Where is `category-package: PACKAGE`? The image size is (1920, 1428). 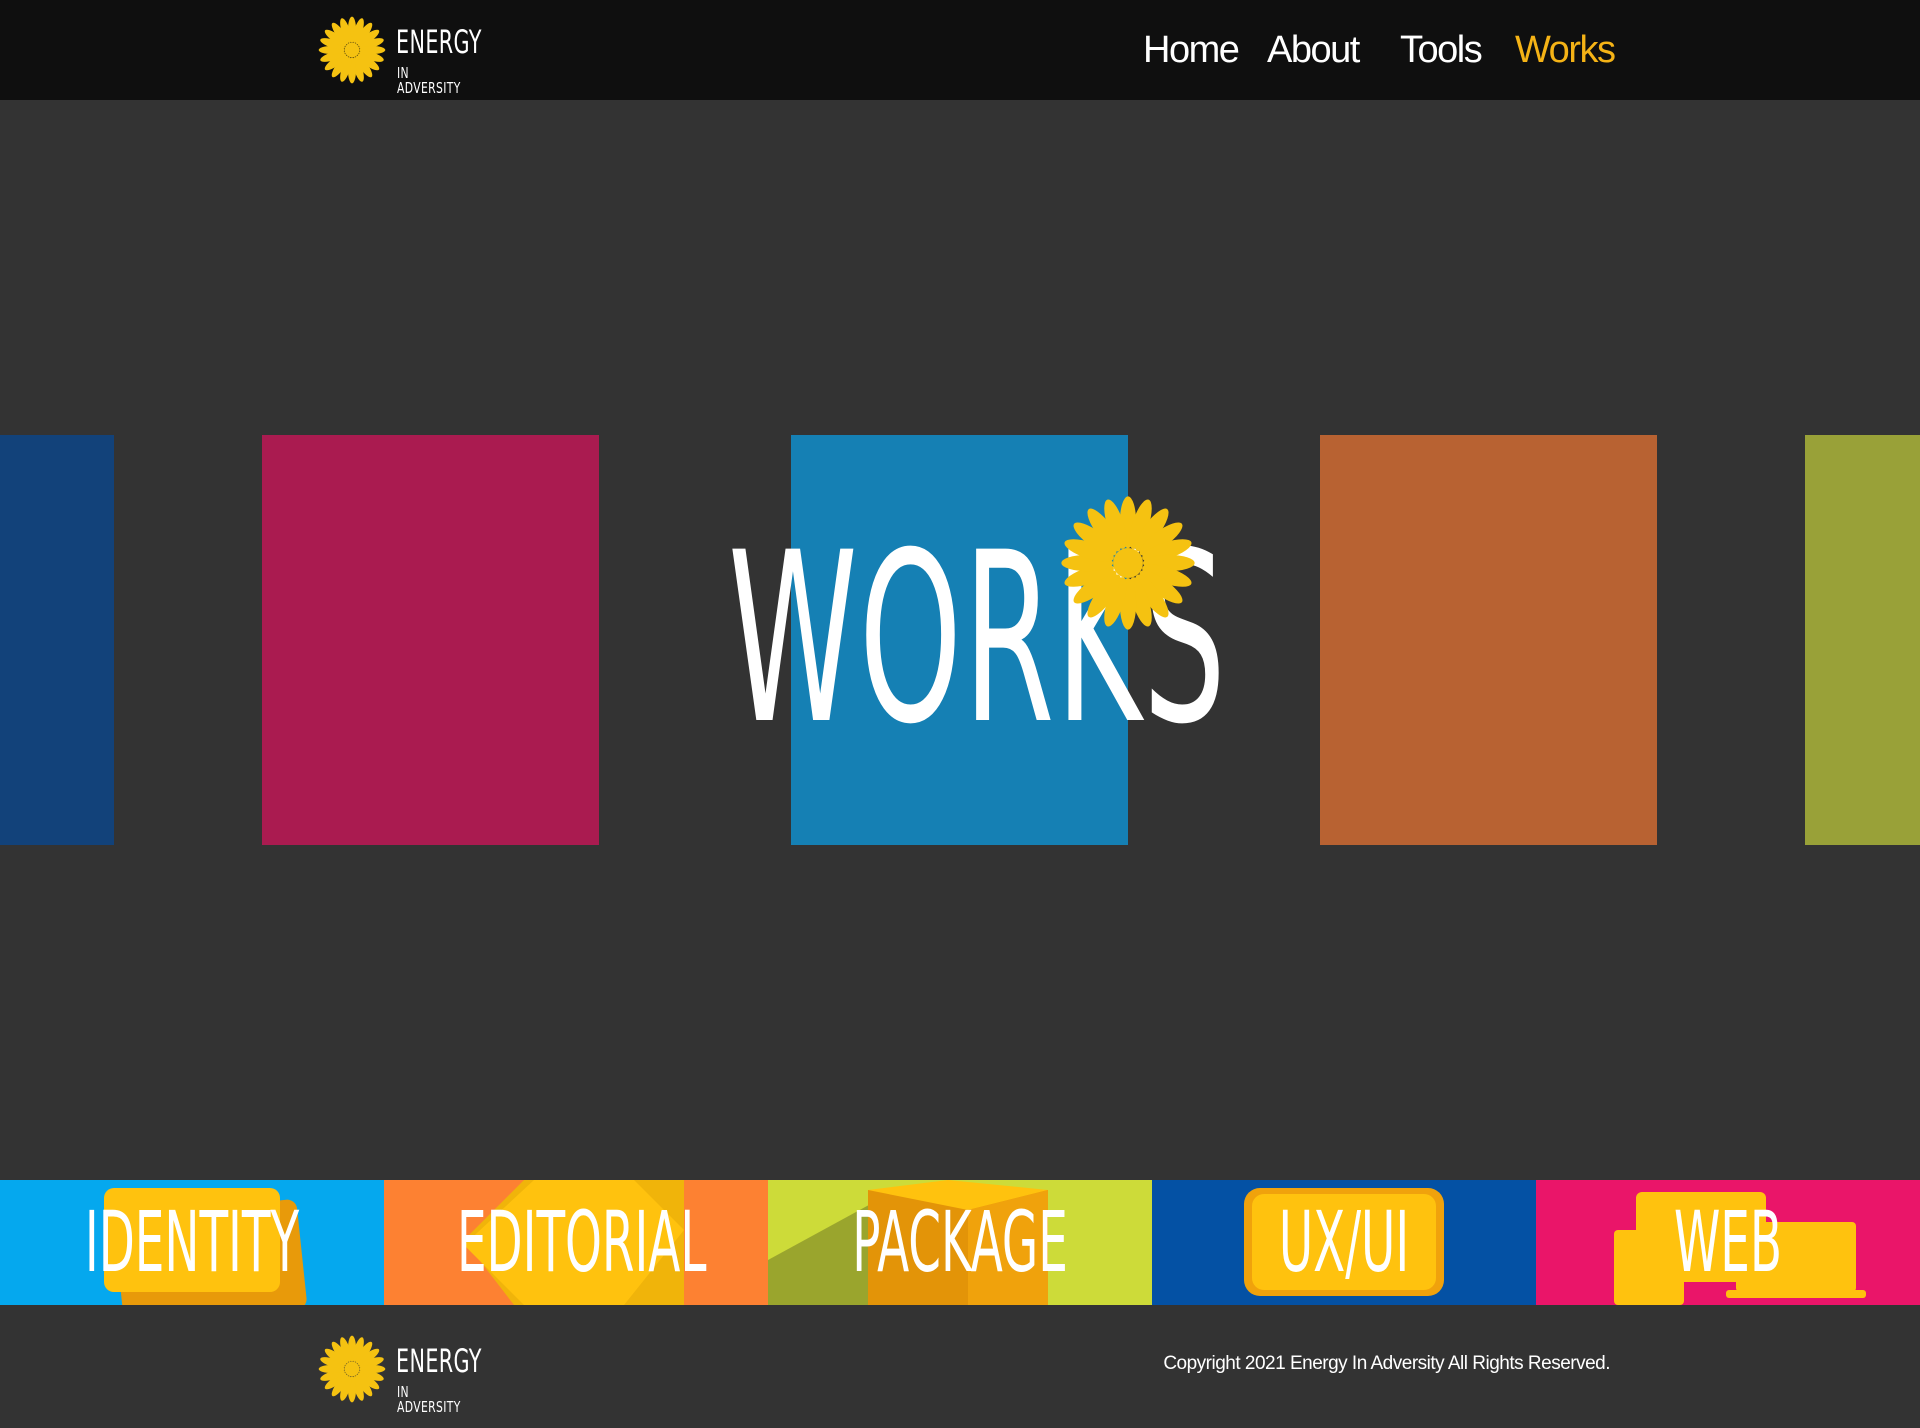
category-package: PACKAGE is located at coordinates (960, 1242).